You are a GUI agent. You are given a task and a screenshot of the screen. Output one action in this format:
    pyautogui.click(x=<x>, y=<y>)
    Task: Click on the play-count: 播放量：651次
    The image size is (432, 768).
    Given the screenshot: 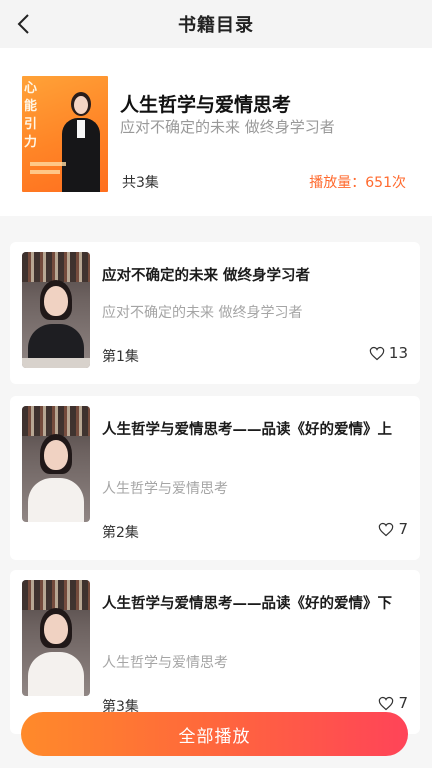 What is the action you would take?
    pyautogui.click(x=357, y=183)
    